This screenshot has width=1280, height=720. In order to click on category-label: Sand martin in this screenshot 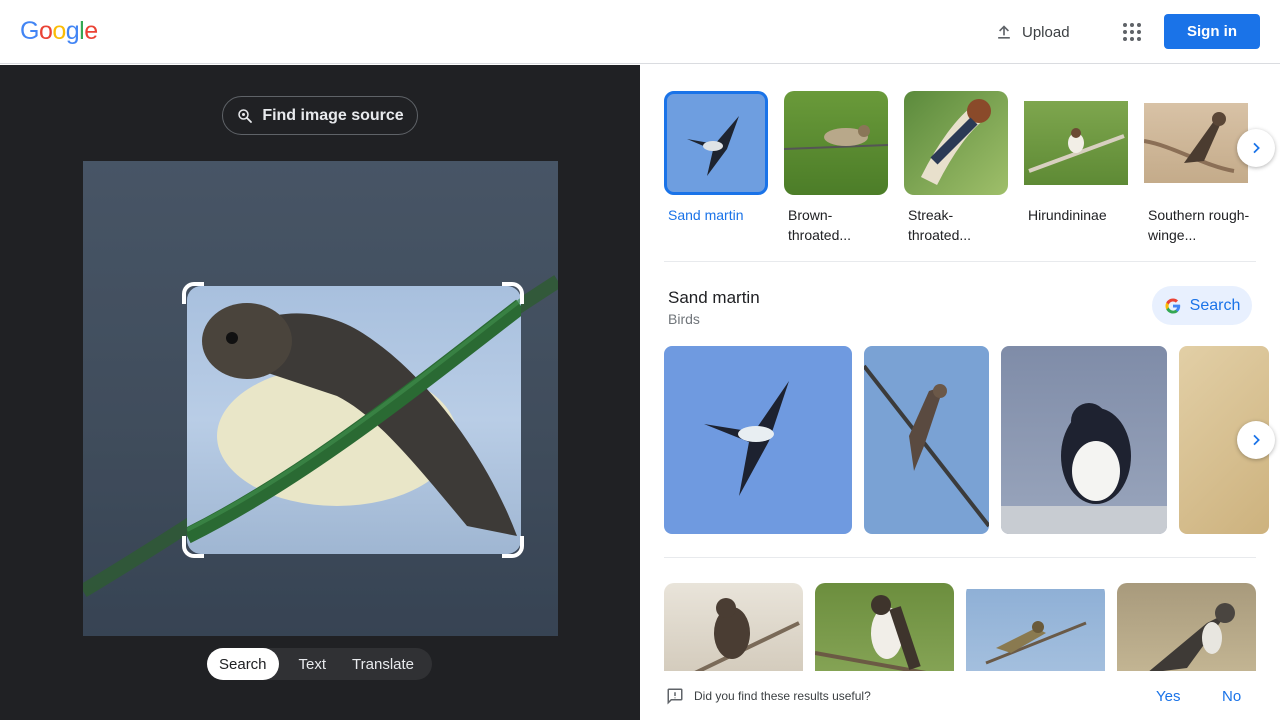, I will do `click(706, 215)`.